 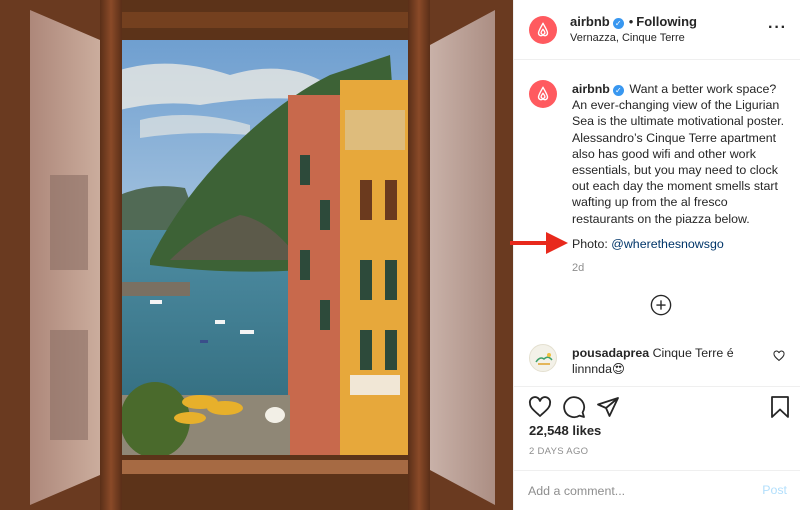 What do you see at coordinates (565, 430) in the screenshot?
I see `likes-count: 22,548 likes` at bounding box center [565, 430].